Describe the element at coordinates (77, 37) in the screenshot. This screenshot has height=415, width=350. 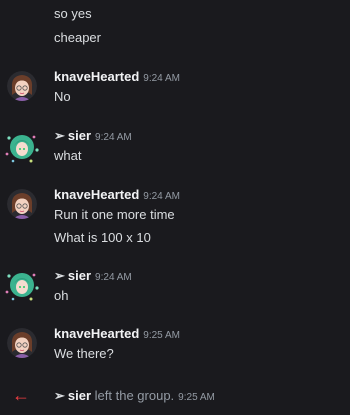
I see `message-line: cheaper` at that location.